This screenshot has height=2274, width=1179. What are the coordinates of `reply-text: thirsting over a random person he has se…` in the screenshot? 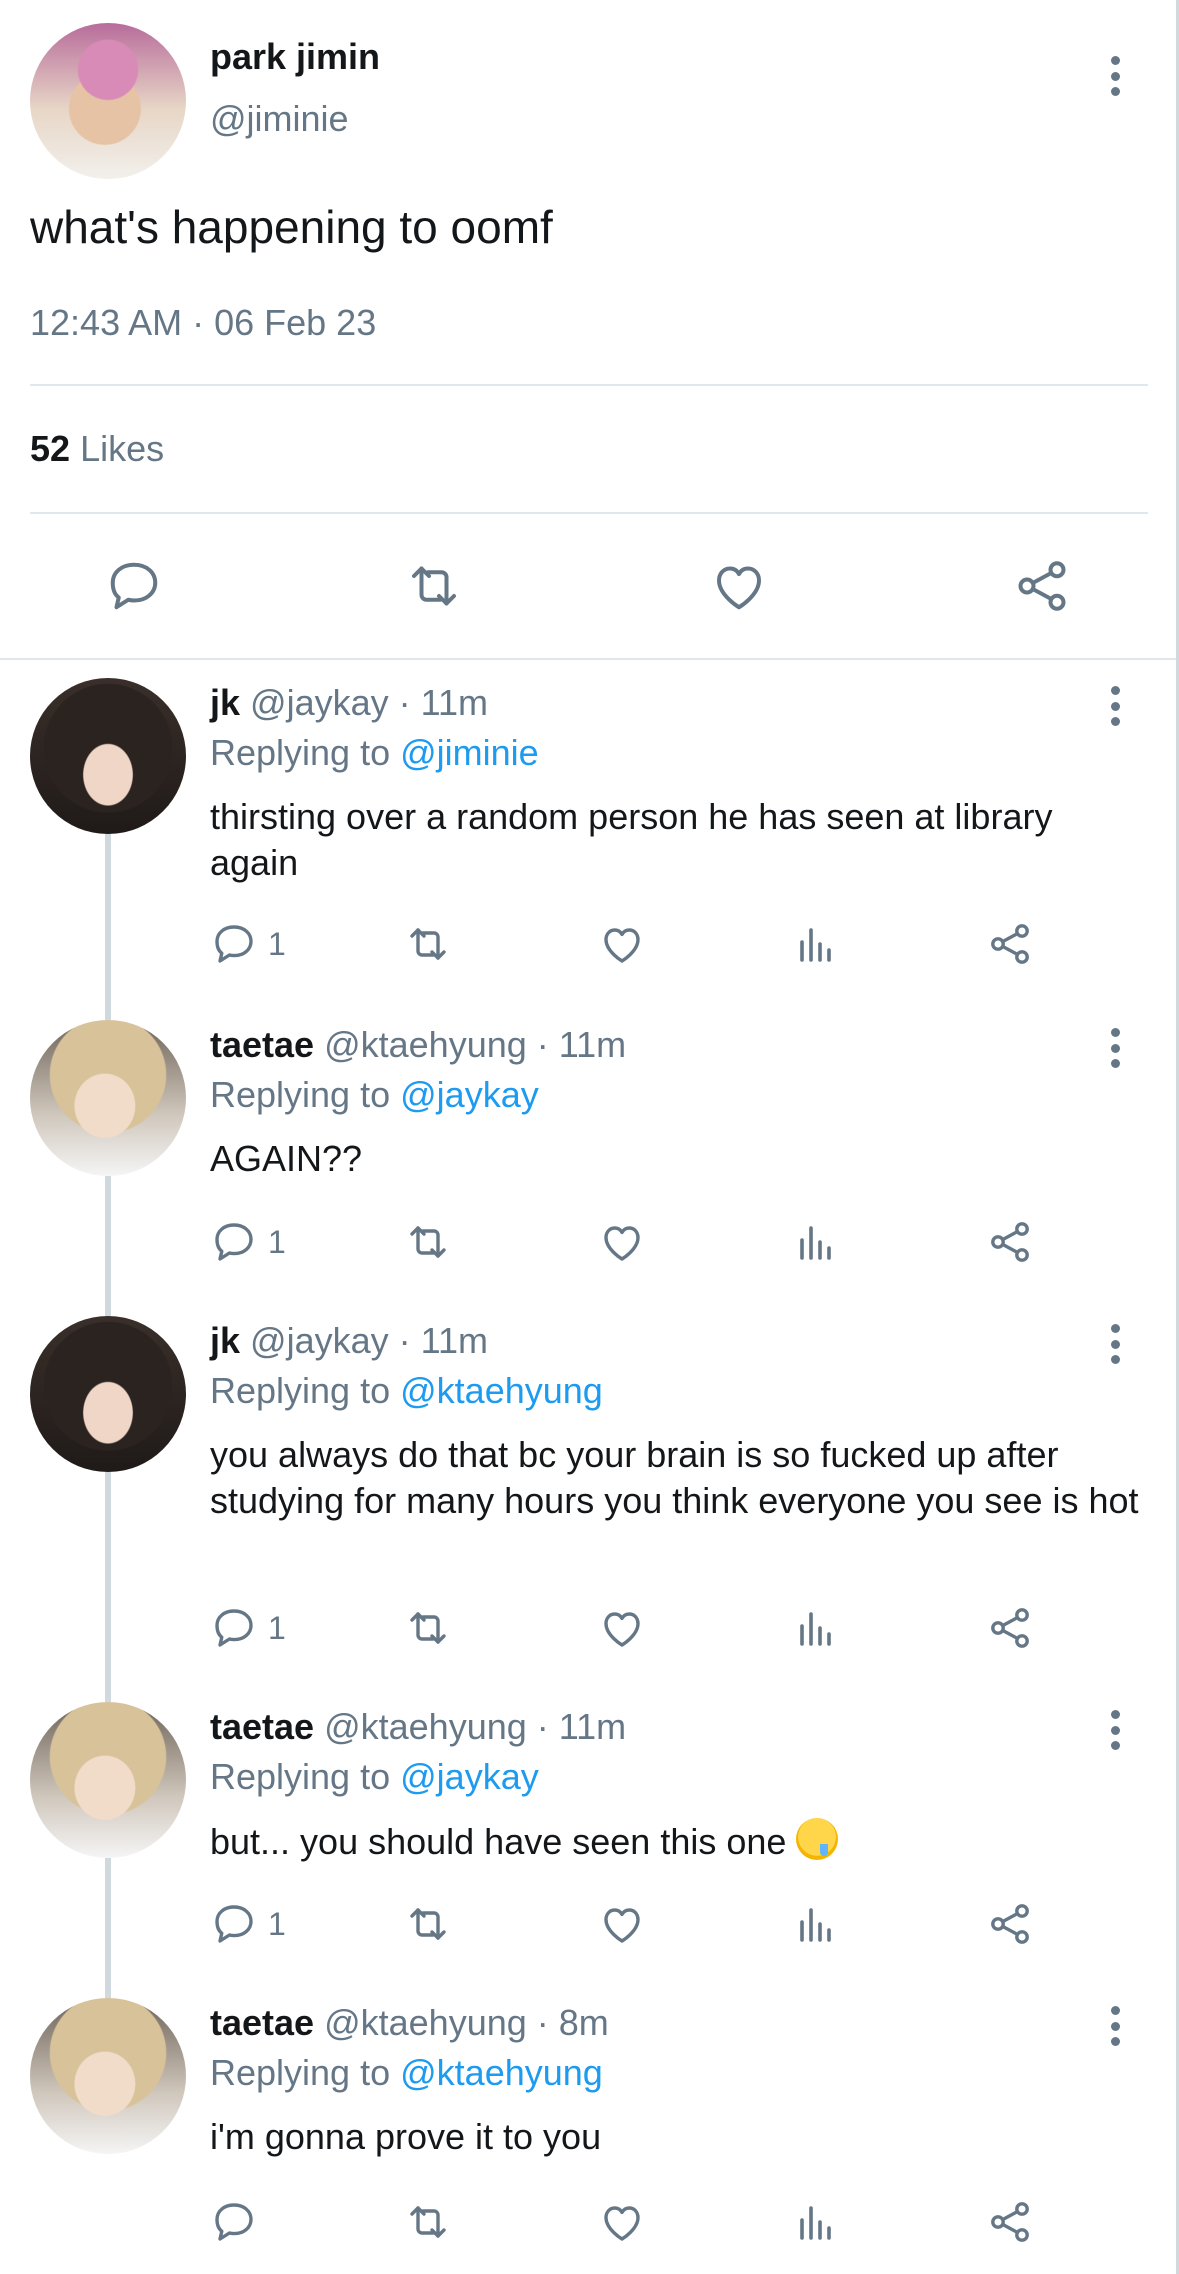 It's located at (631, 839).